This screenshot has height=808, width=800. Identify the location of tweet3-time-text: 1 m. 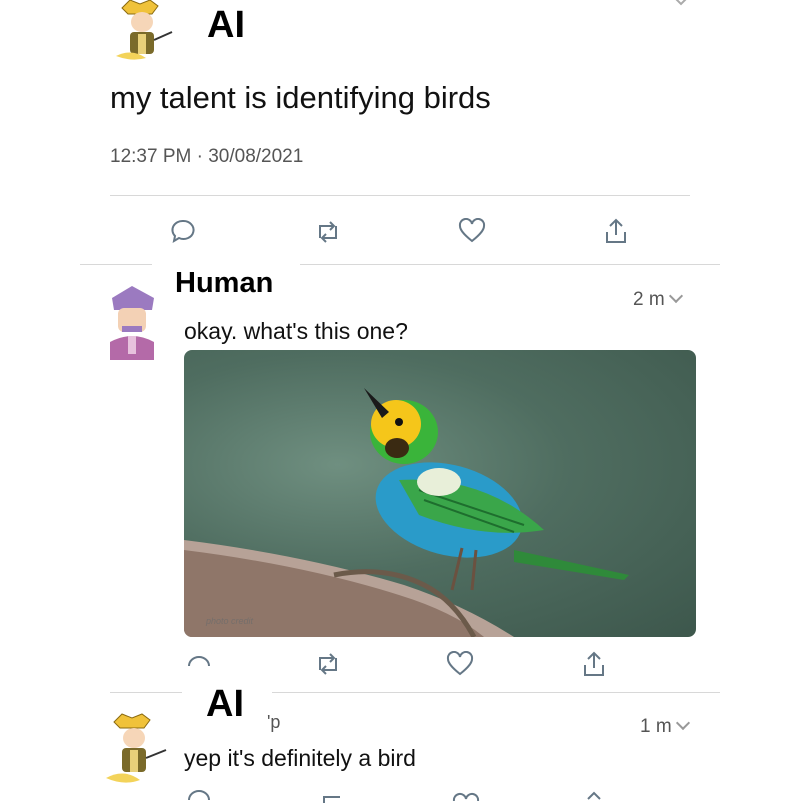
(656, 726).